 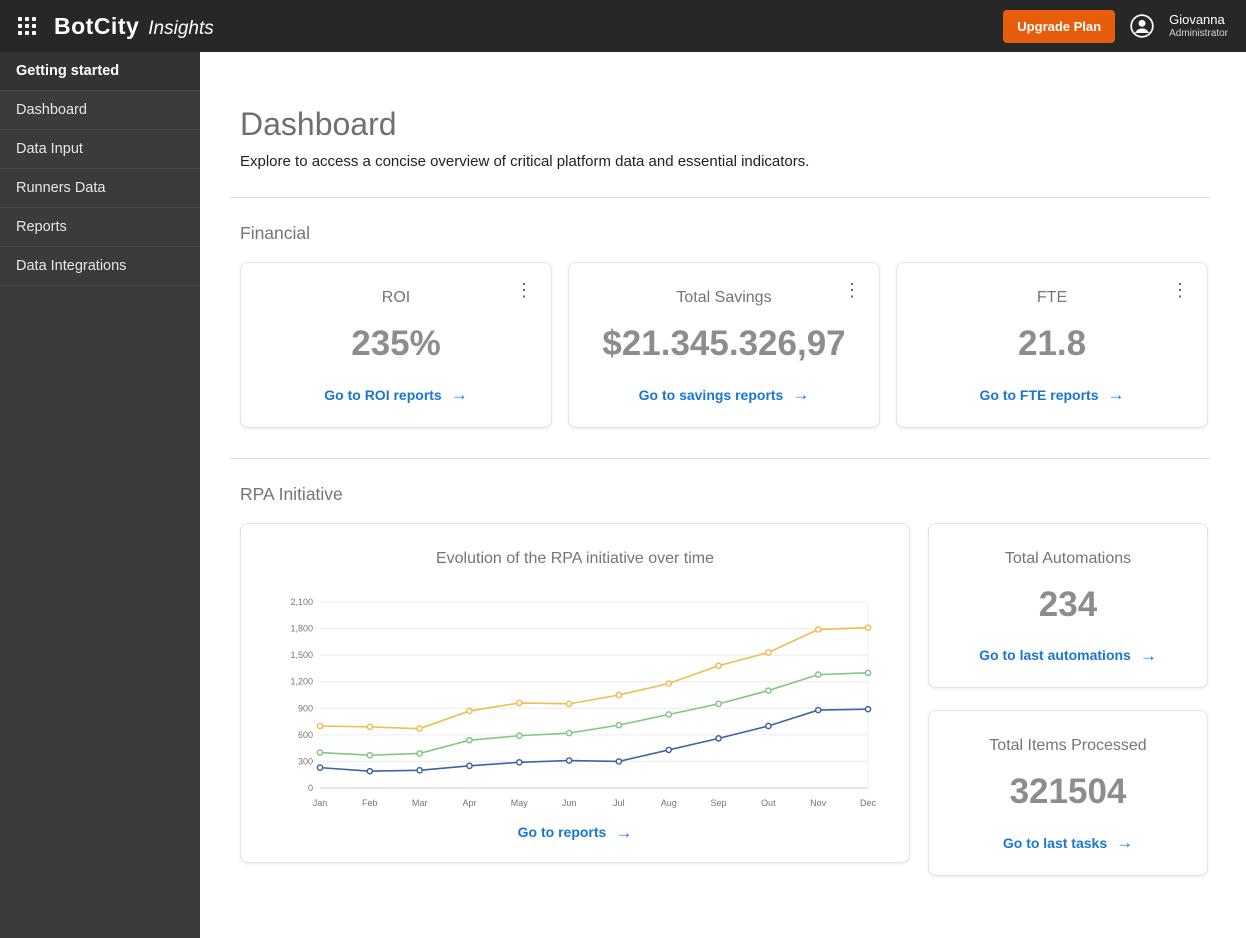 I want to click on svg-text: Jul, so click(x=619, y=803).